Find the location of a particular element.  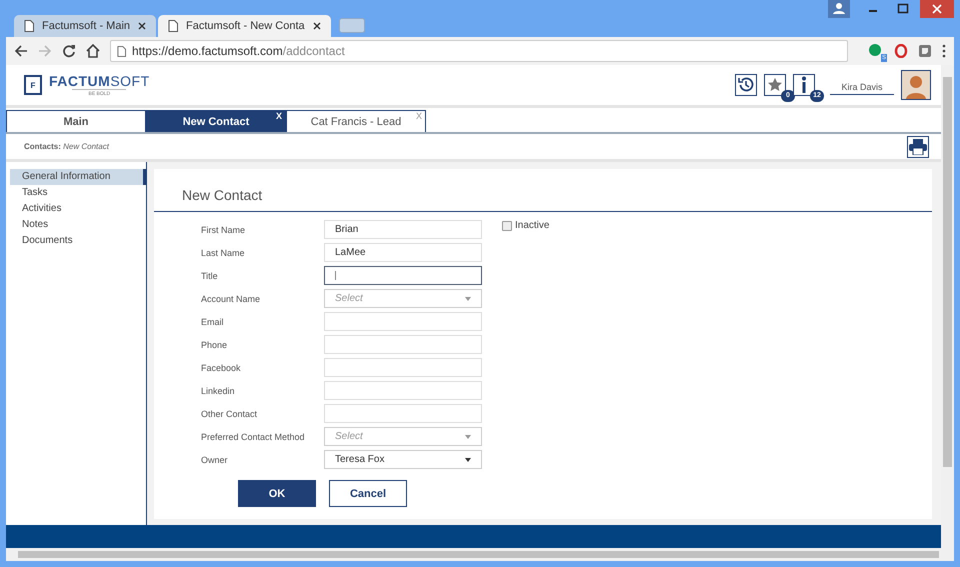

sidebar-item: Tasks is located at coordinates (78, 193).